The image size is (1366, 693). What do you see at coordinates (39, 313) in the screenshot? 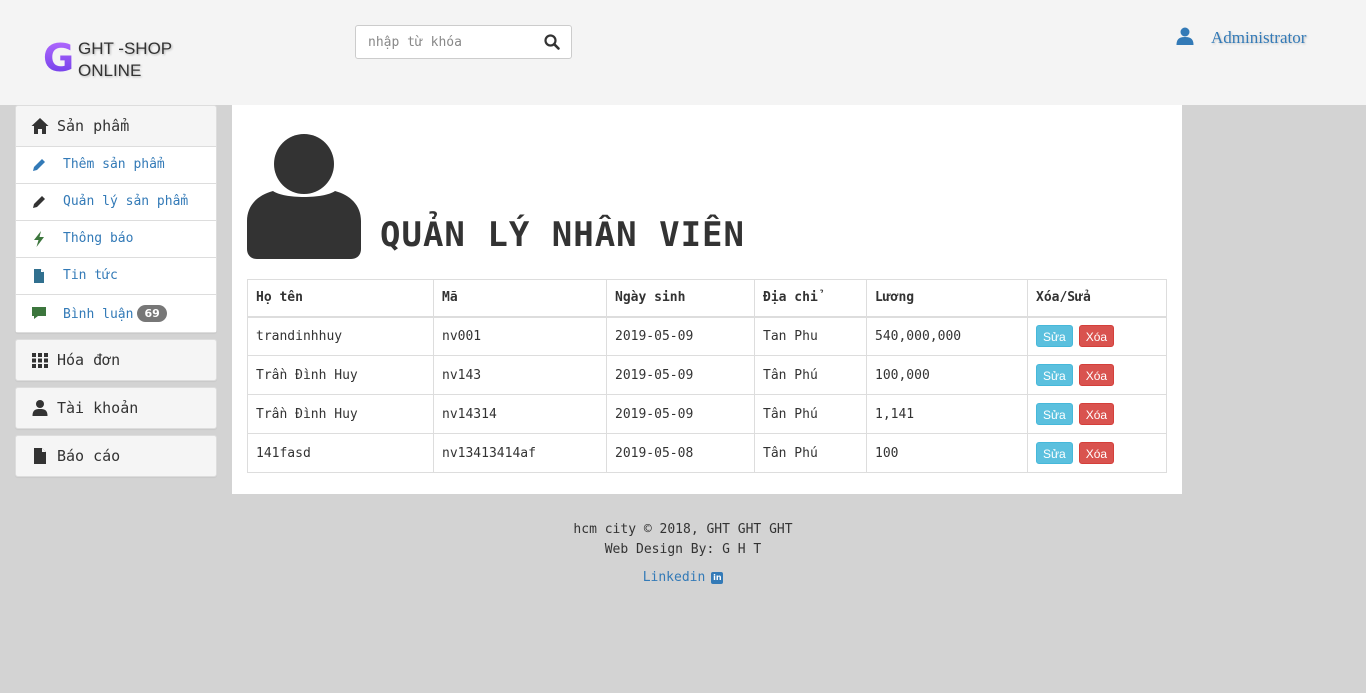
I see `comment-icon` at bounding box center [39, 313].